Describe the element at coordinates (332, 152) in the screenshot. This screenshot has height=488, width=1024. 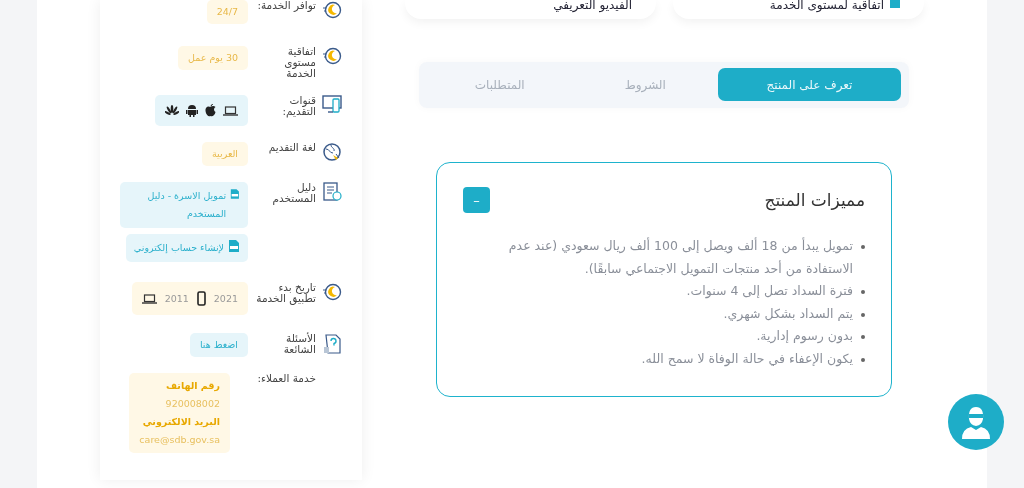
I see `globe-icon` at that location.